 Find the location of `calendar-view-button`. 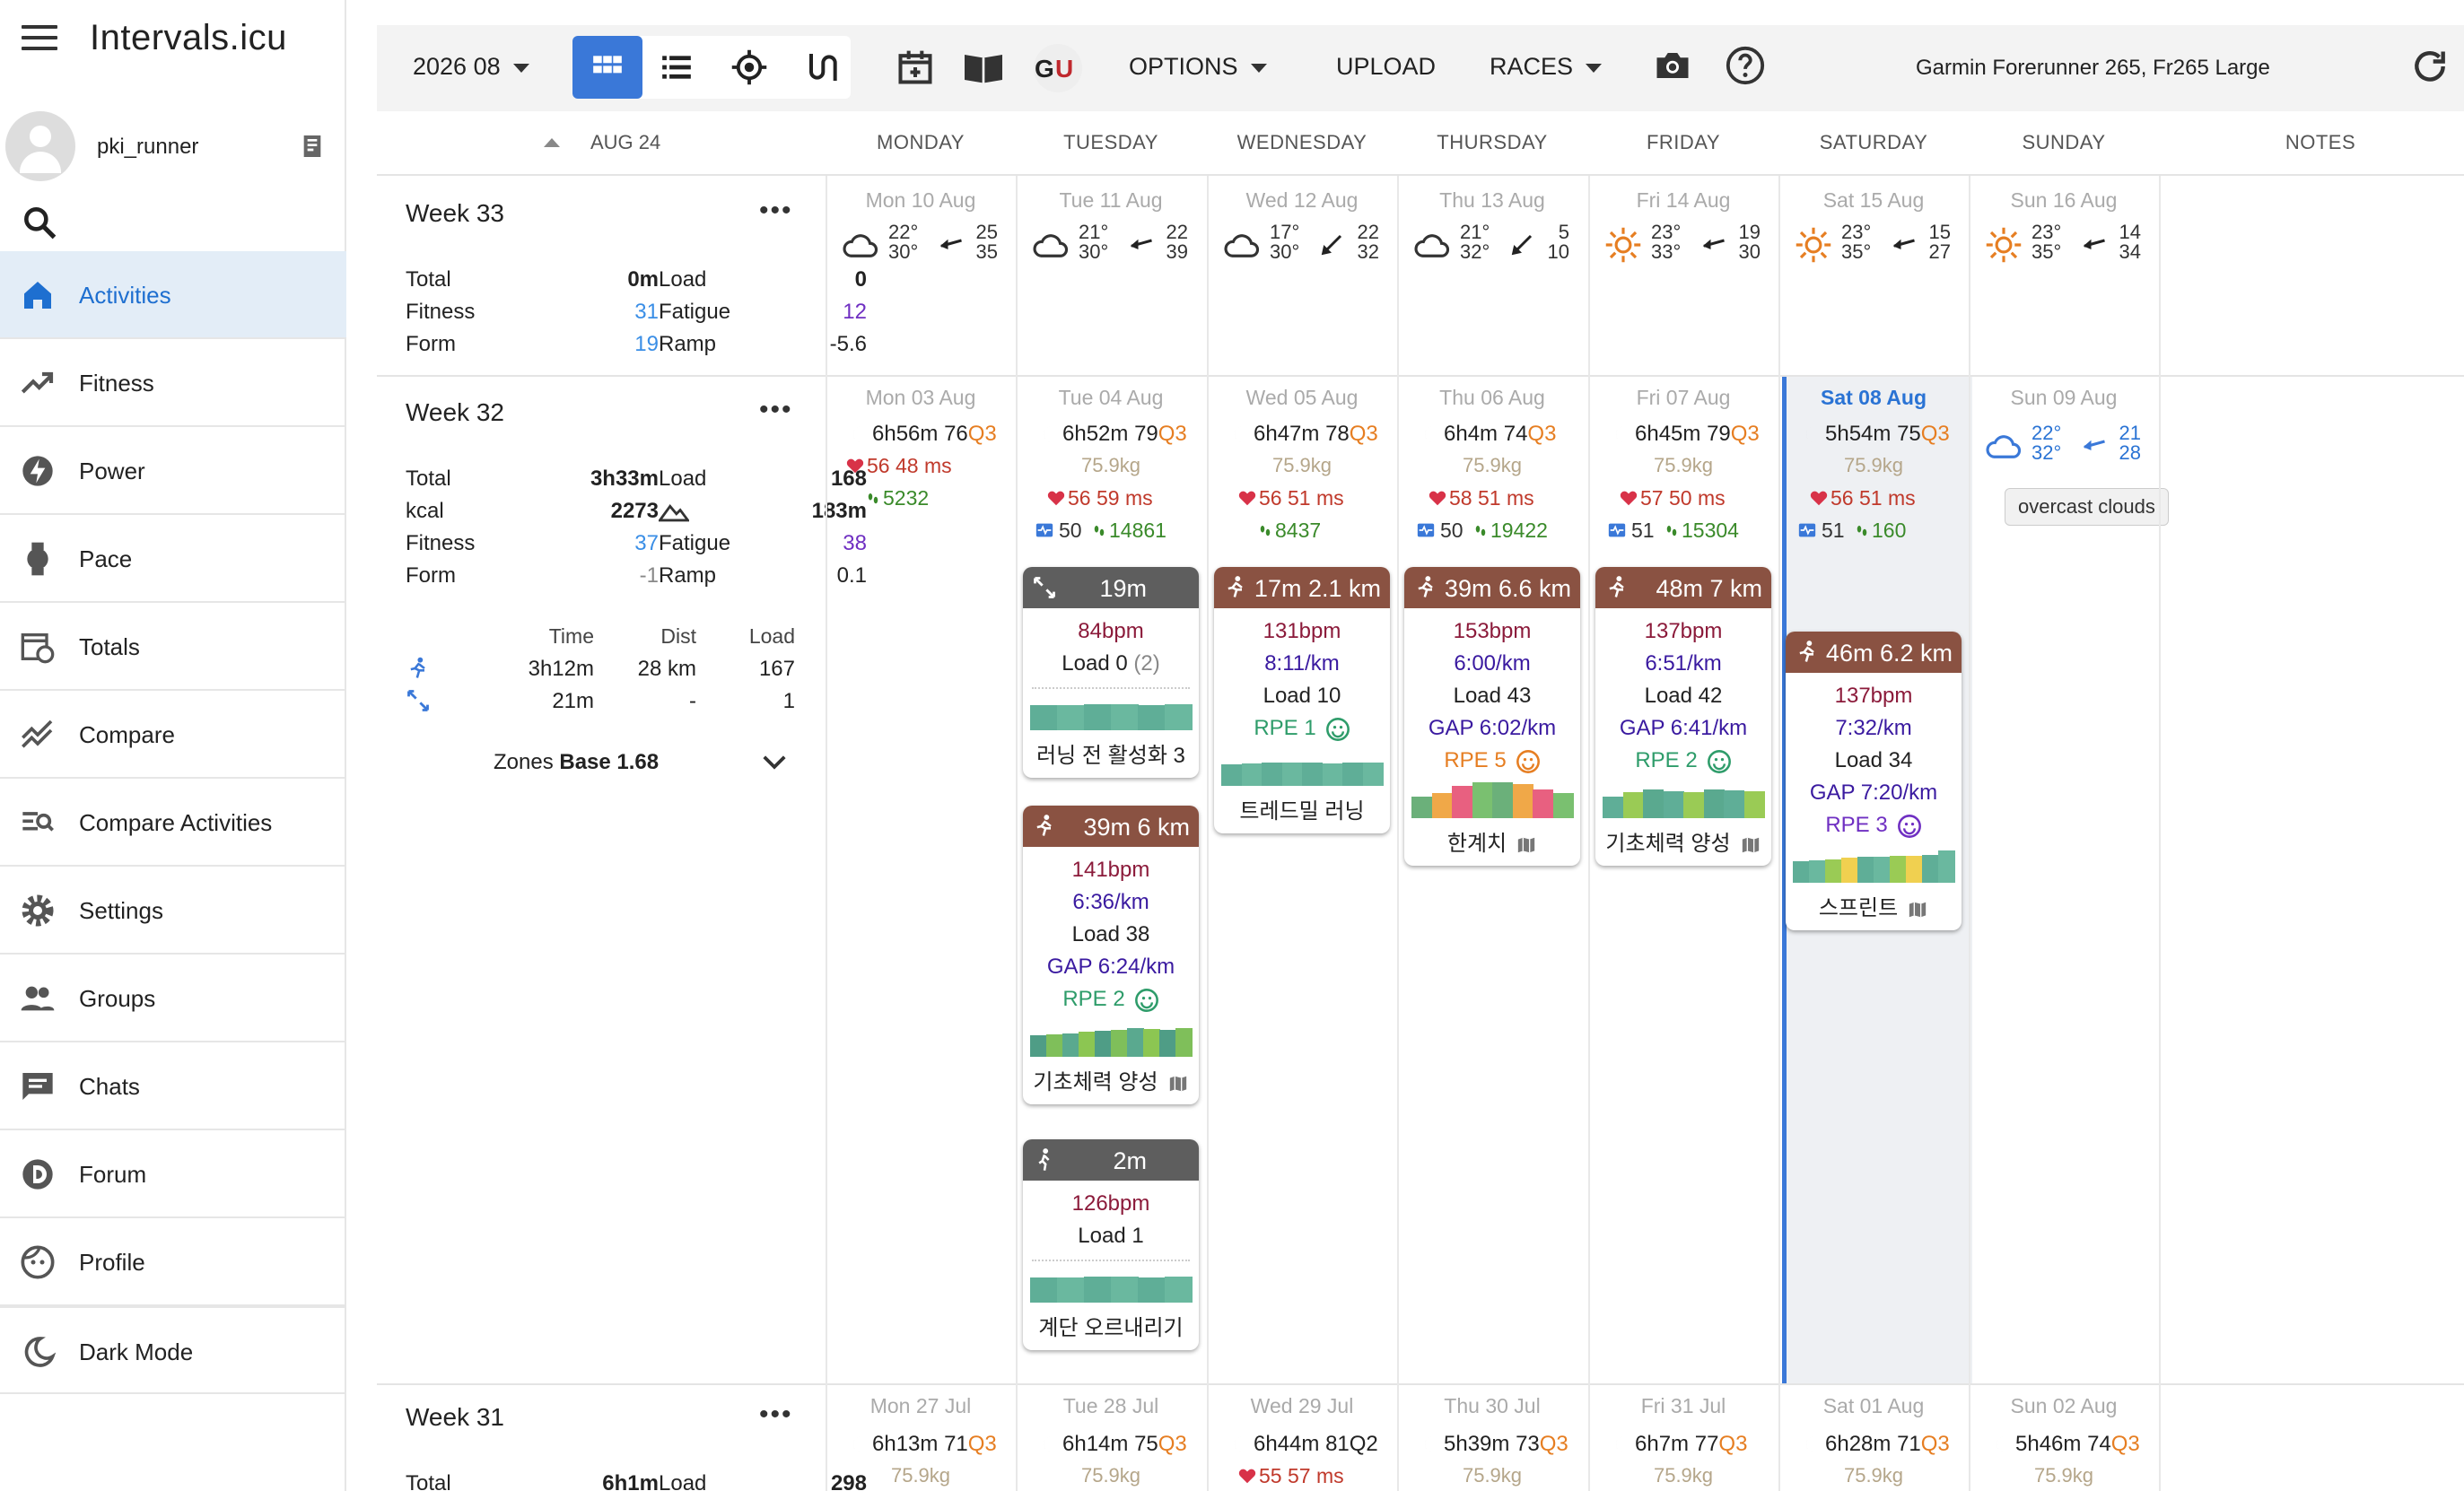

calendar-view-button is located at coordinates (607, 67).